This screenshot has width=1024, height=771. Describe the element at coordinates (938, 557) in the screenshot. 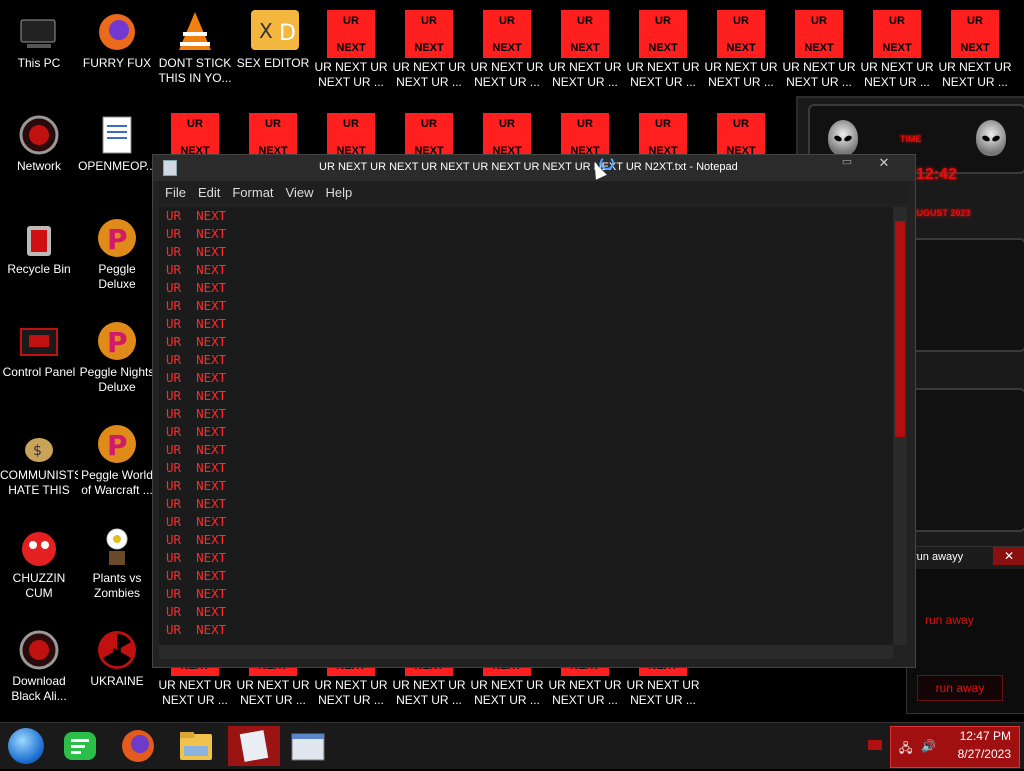

I see `run-away-title: run awayy` at that location.